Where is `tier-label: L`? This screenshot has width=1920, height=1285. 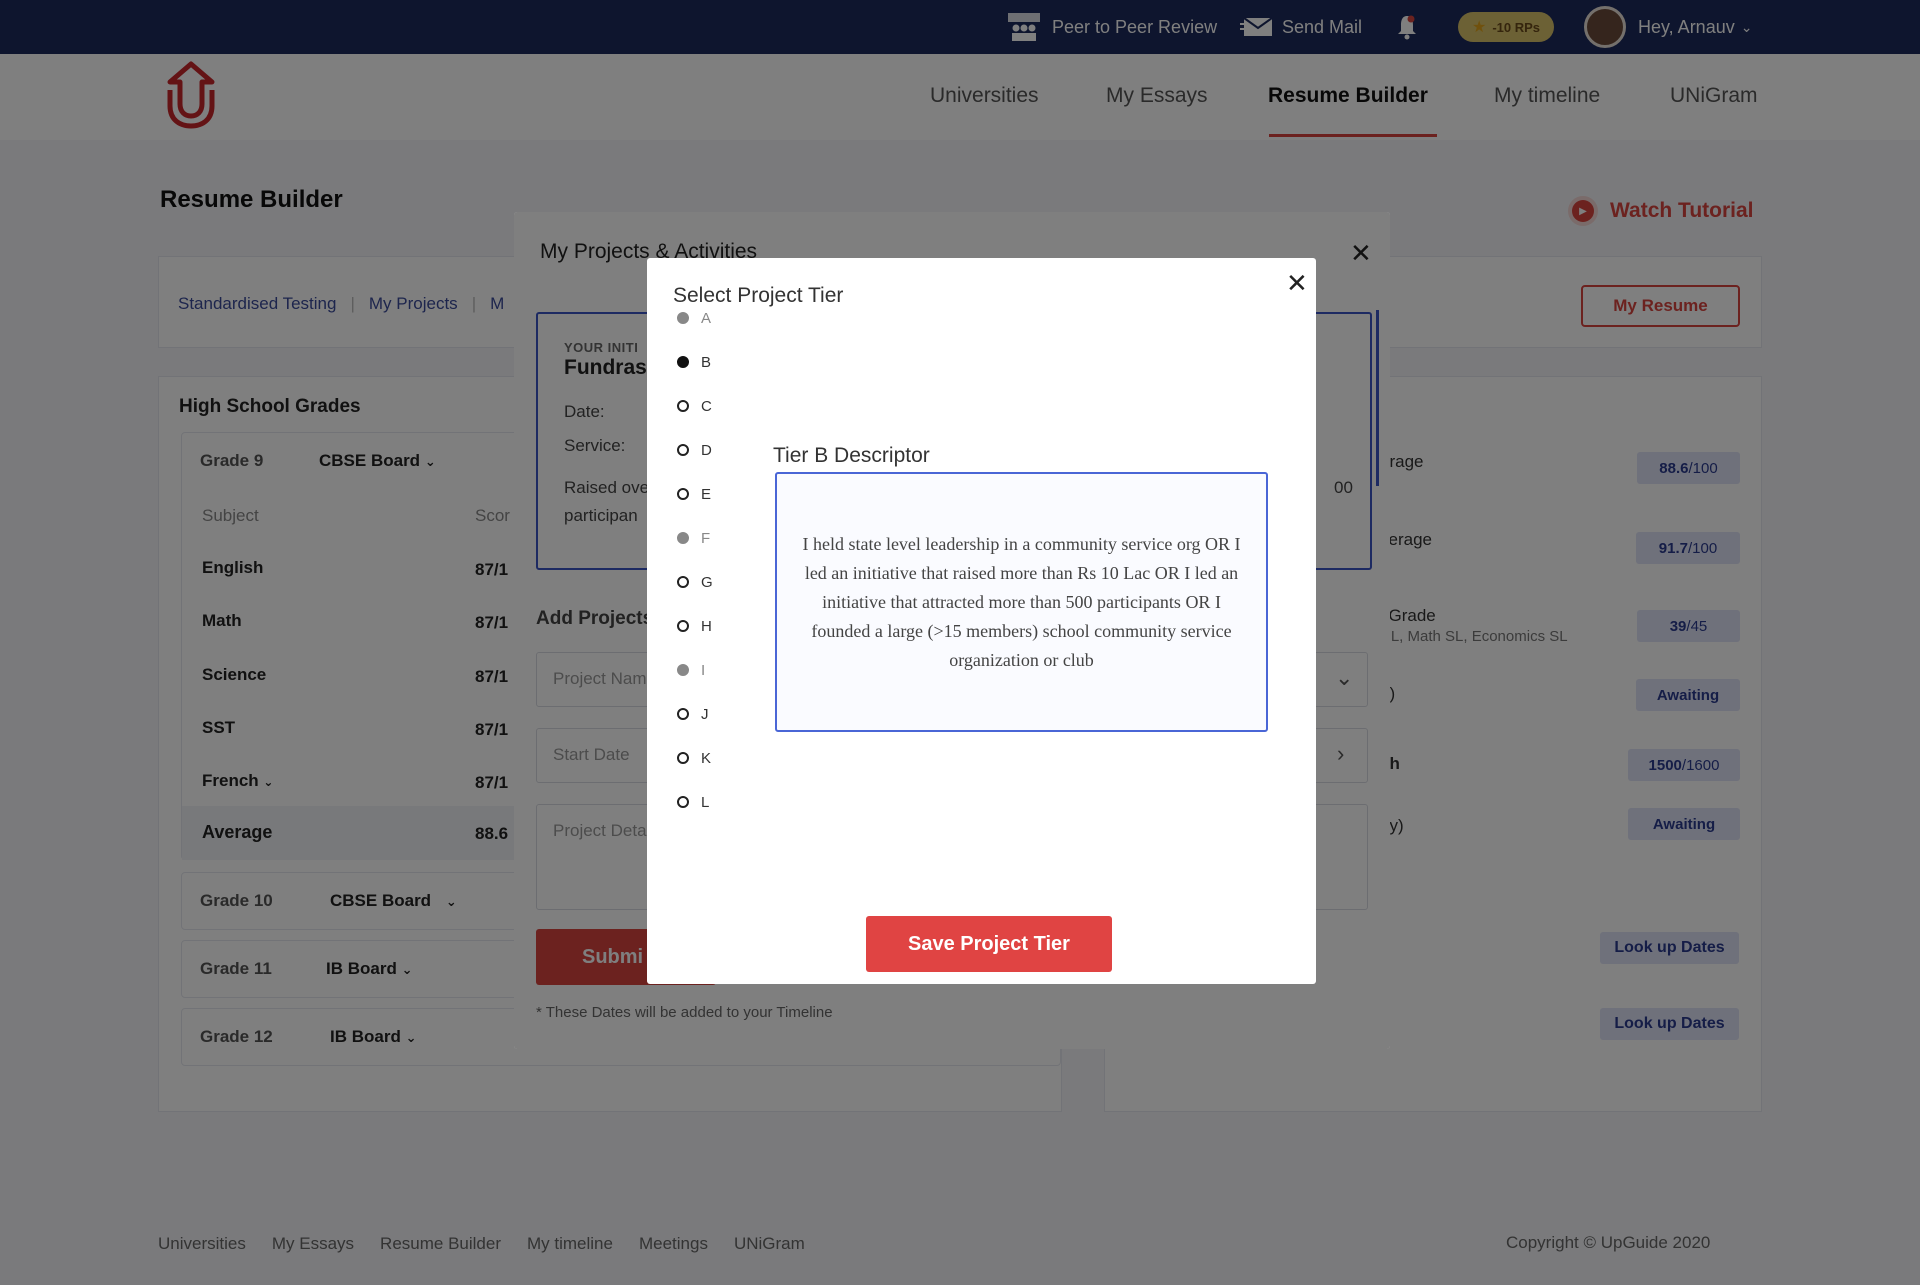
tier-label: L is located at coordinates (705, 802).